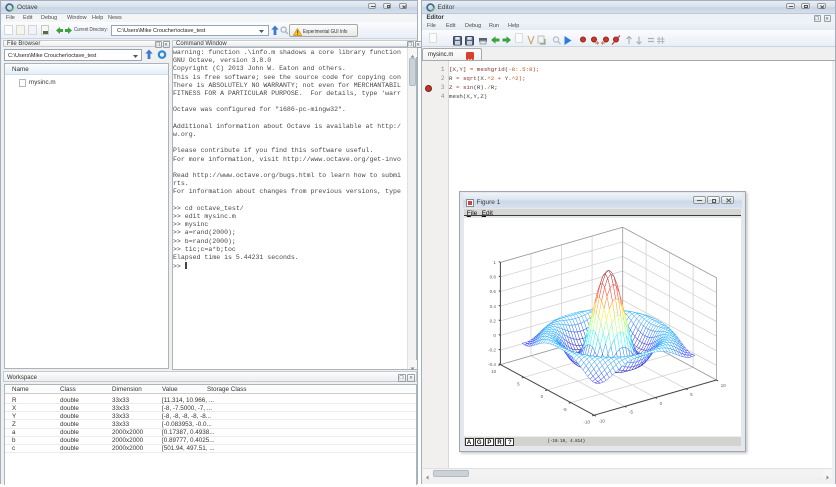  I want to click on svg-text: 0.6, so click(493, 291).